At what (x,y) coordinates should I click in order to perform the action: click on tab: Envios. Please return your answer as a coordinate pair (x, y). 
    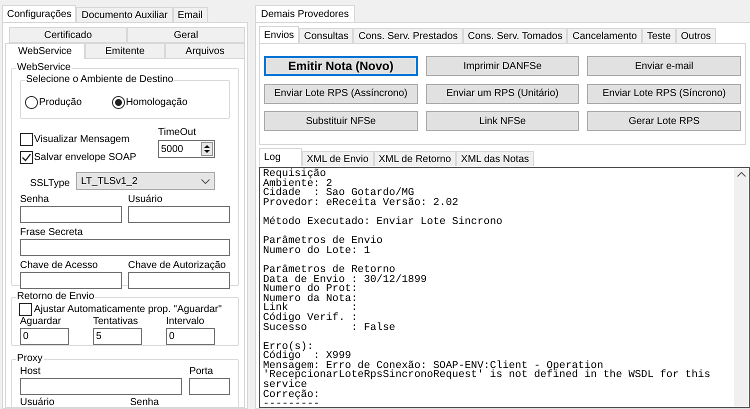
    Looking at the image, I should click on (279, 34).